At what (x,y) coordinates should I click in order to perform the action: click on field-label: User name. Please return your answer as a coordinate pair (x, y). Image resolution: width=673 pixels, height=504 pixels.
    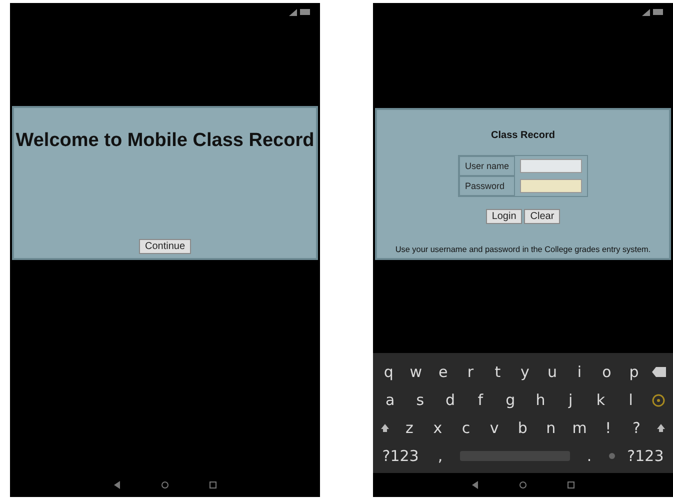
    Looking at the image, I should click on (486, 166).